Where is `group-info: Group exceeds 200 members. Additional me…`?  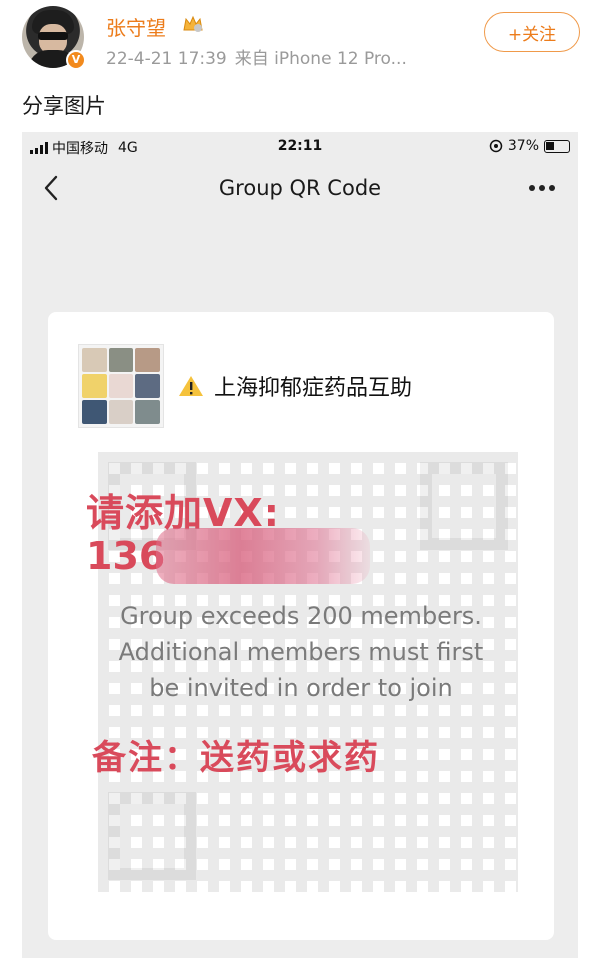 group-info: Group exceeds 200 members. Additional me… is located at coordinates (301, 652).